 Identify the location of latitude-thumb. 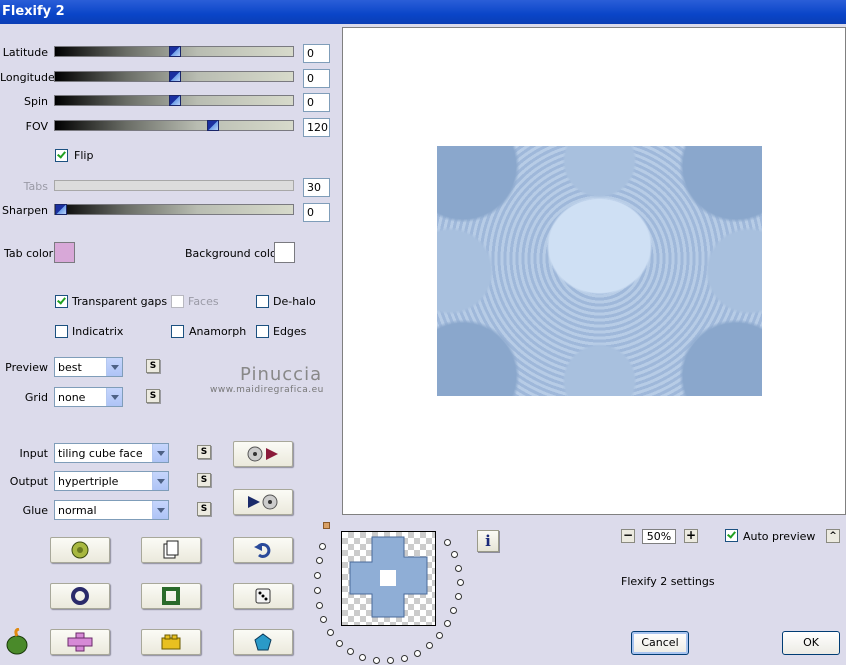
(175, 51).